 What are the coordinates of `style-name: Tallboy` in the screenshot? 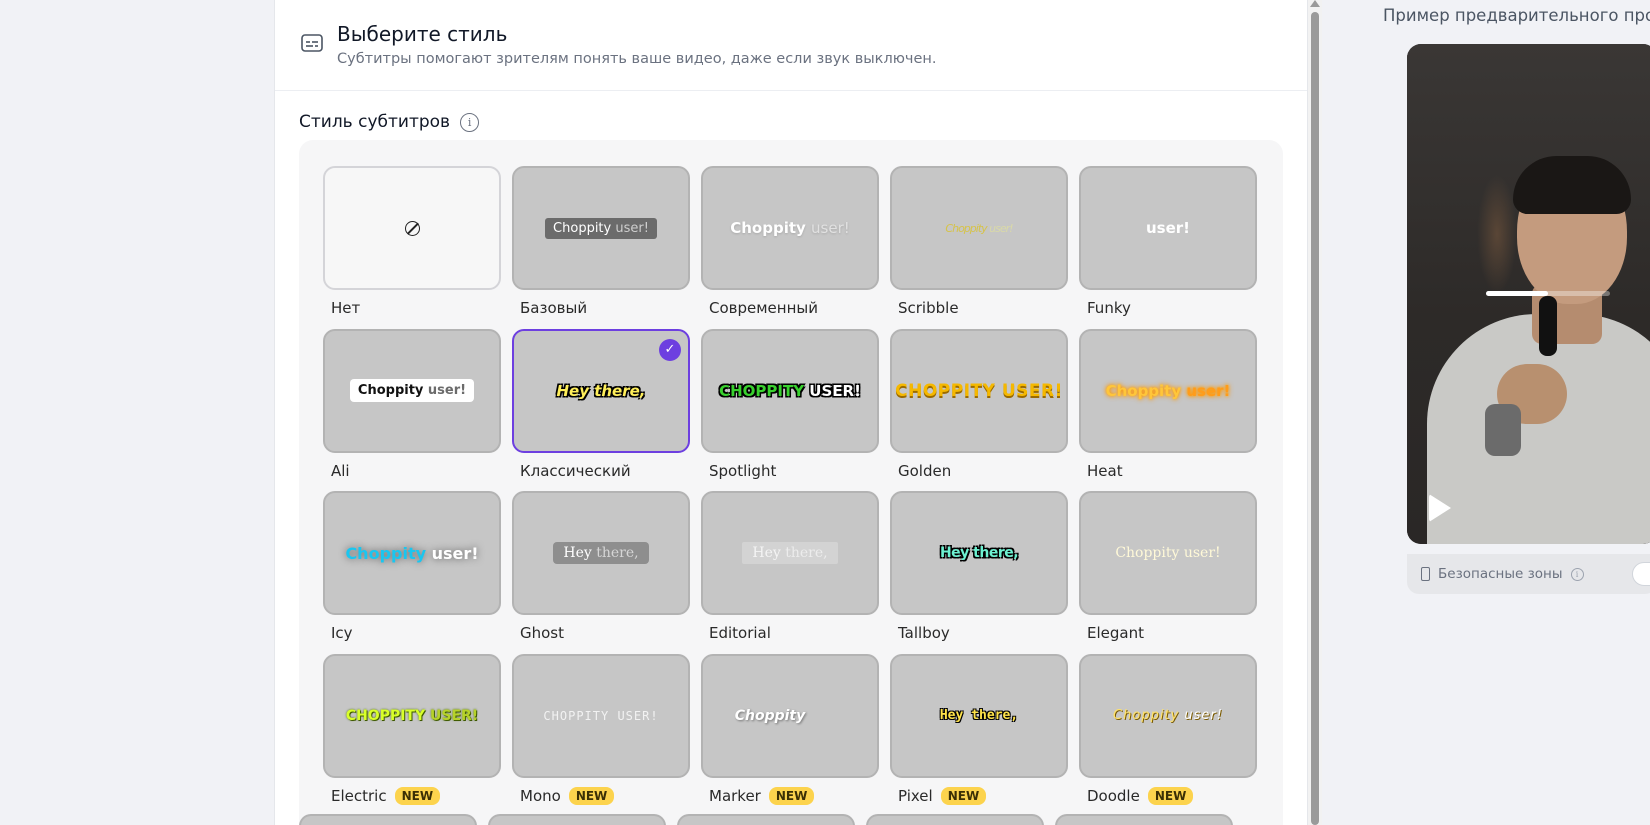 It's located at (924, 633).